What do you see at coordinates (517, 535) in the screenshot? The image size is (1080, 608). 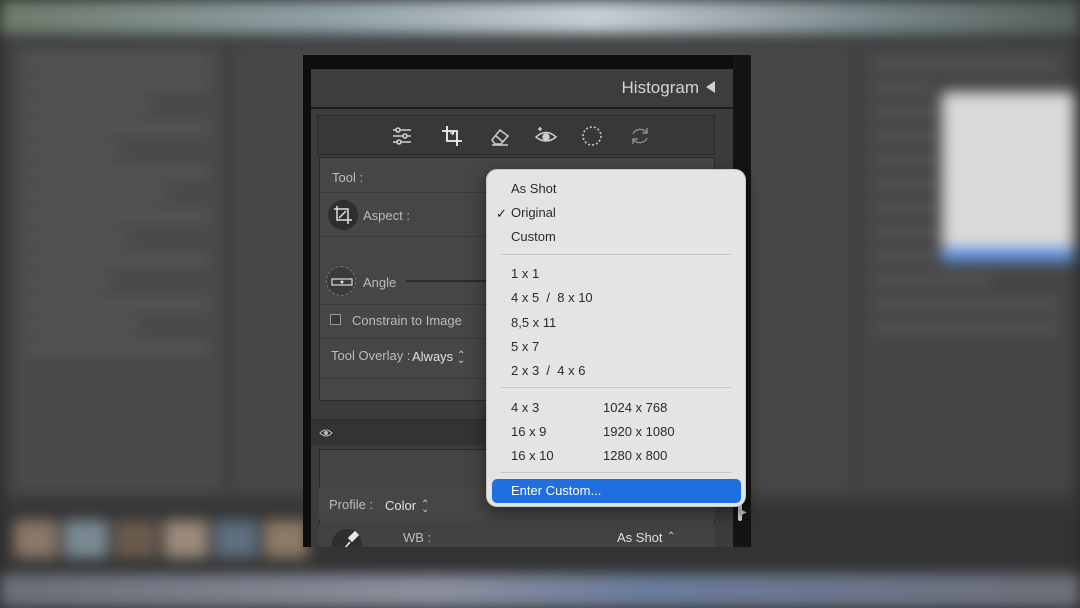 I see `wb-row: WB : As Shot ⌃` at bounding box center [517, 535].